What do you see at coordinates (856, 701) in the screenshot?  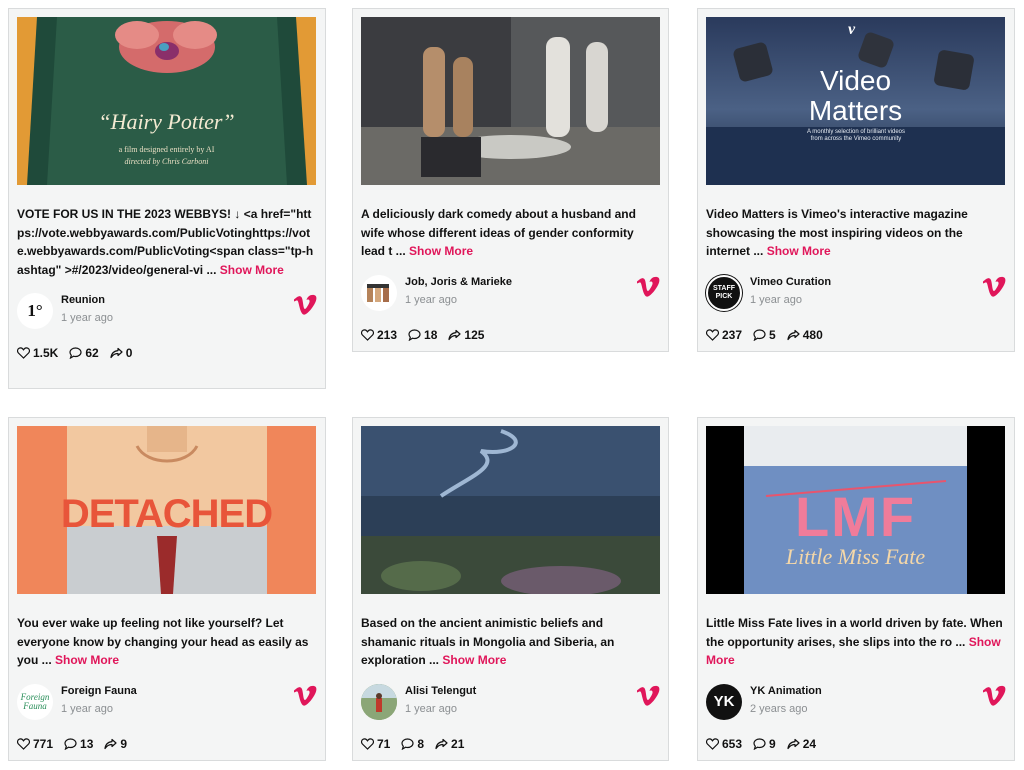 I see `author-row: YK YK Animation 2 years ago` at bounding box center [856, 701].